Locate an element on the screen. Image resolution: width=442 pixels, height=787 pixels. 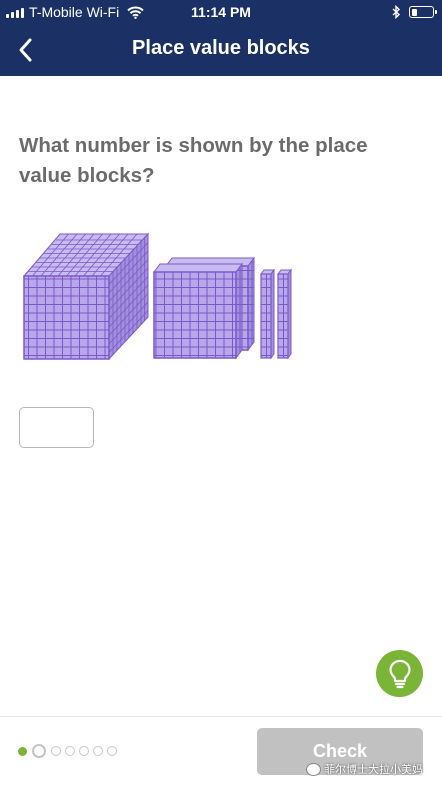
watermark: 菲尔博士大拉小美妈 is located at coordinates (364, 769).